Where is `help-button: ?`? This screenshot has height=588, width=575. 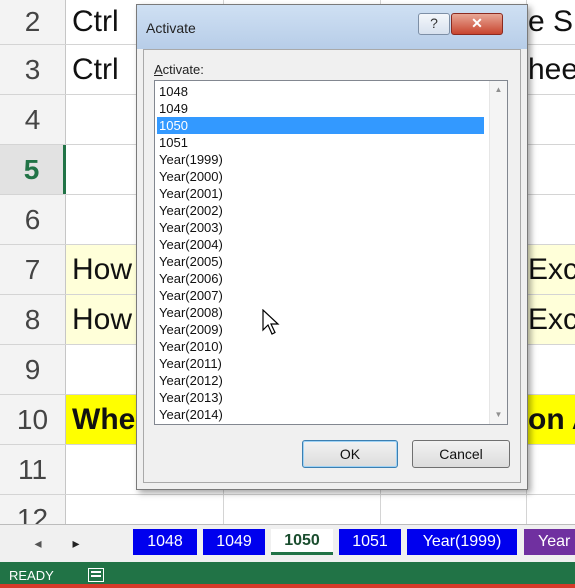
help-button: ? is located at coordinates (434, 24).